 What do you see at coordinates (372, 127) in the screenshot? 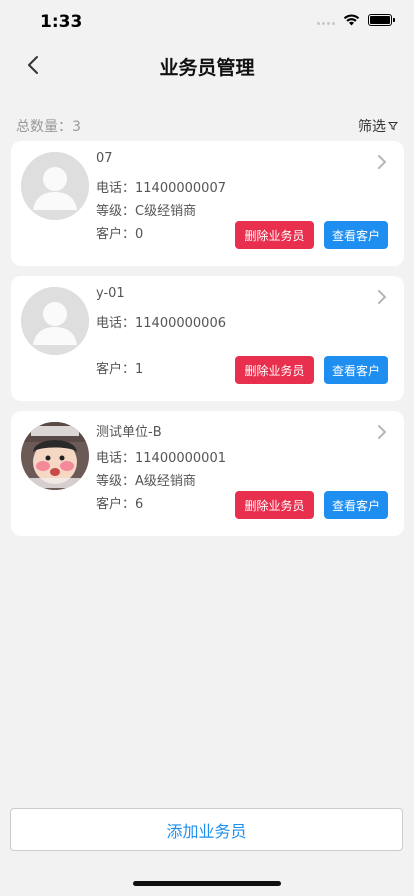
I see `filter-label: 筛选` at bounding box center [372, 127].